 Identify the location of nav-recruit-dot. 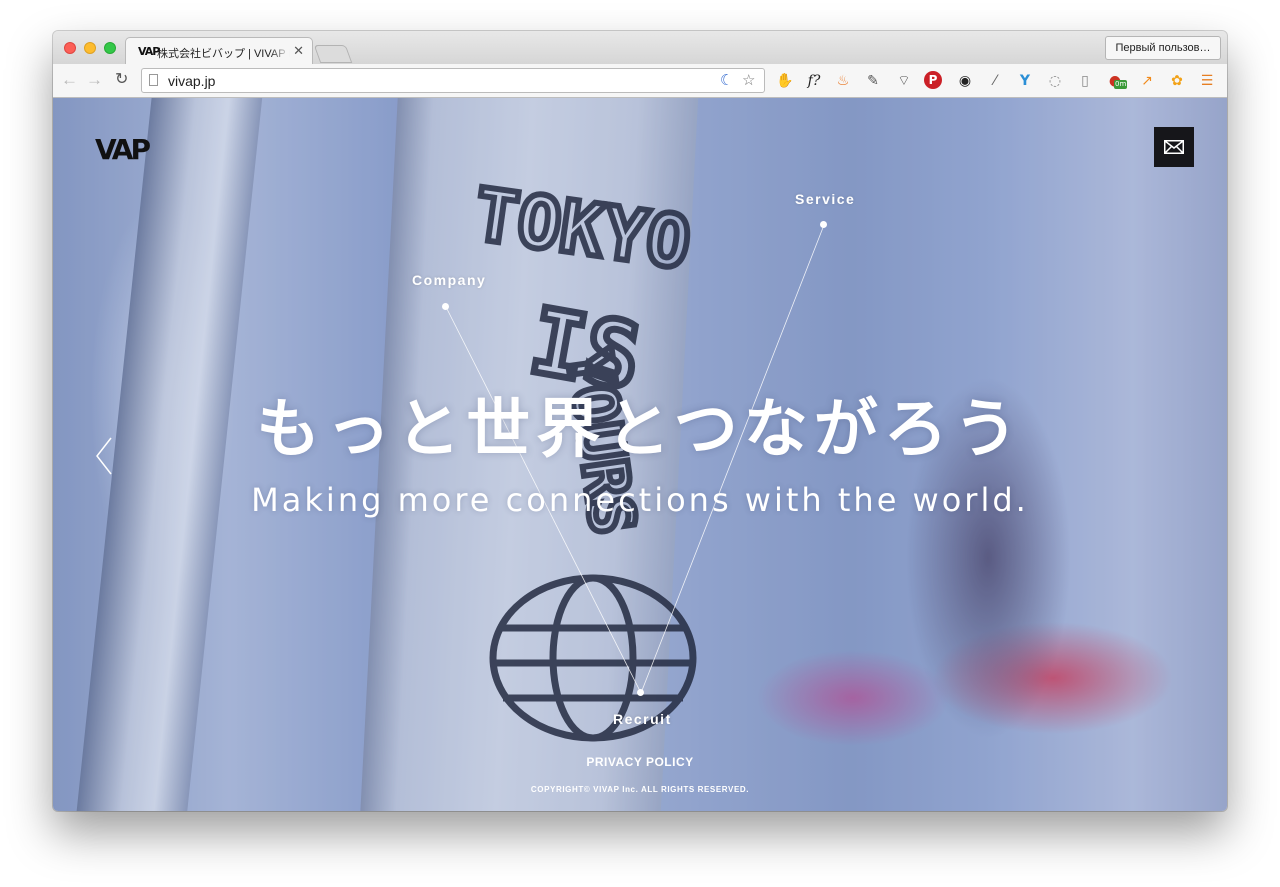
(640, 692).